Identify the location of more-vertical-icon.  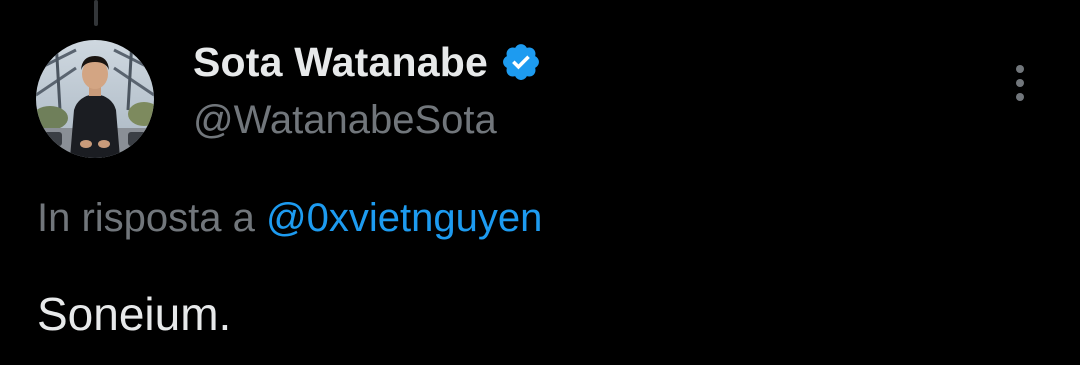
(1020, 83).